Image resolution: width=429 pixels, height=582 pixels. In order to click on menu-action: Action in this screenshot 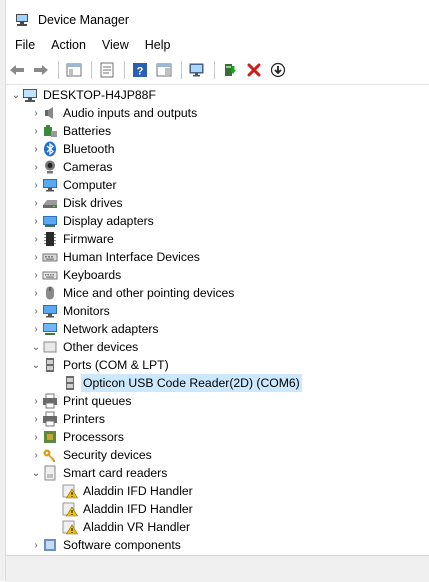, I will do `click(68, 45)`.